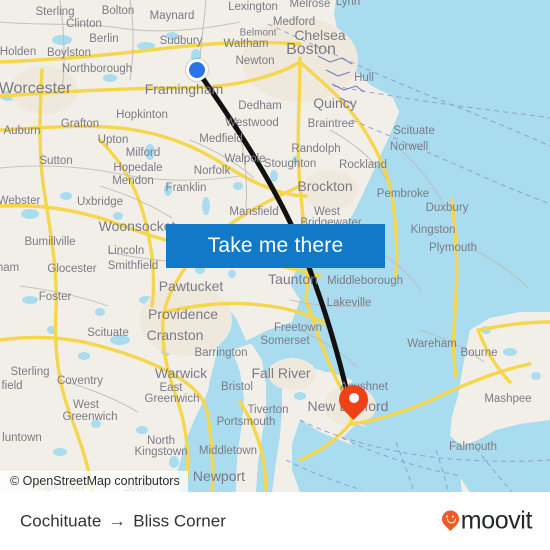 This screenshot has width=550, height=550. I want to click on footer-bar: Cochituate → Bliss Corner moovit, so click(275, 521).